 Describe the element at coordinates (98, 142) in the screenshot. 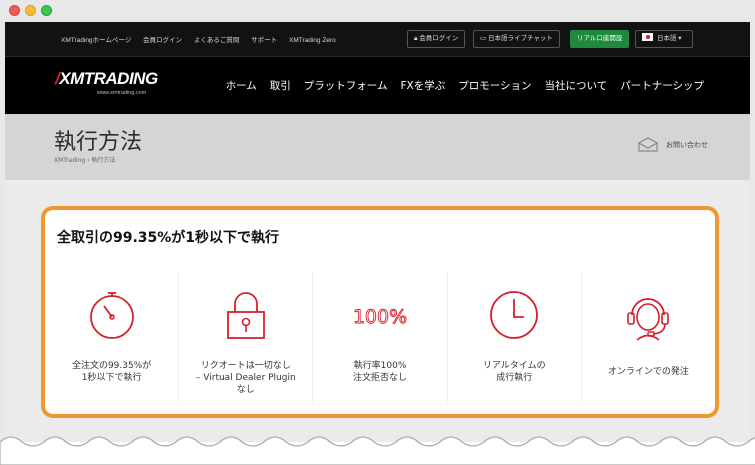

I see `page-title: 執行方法` at that location.